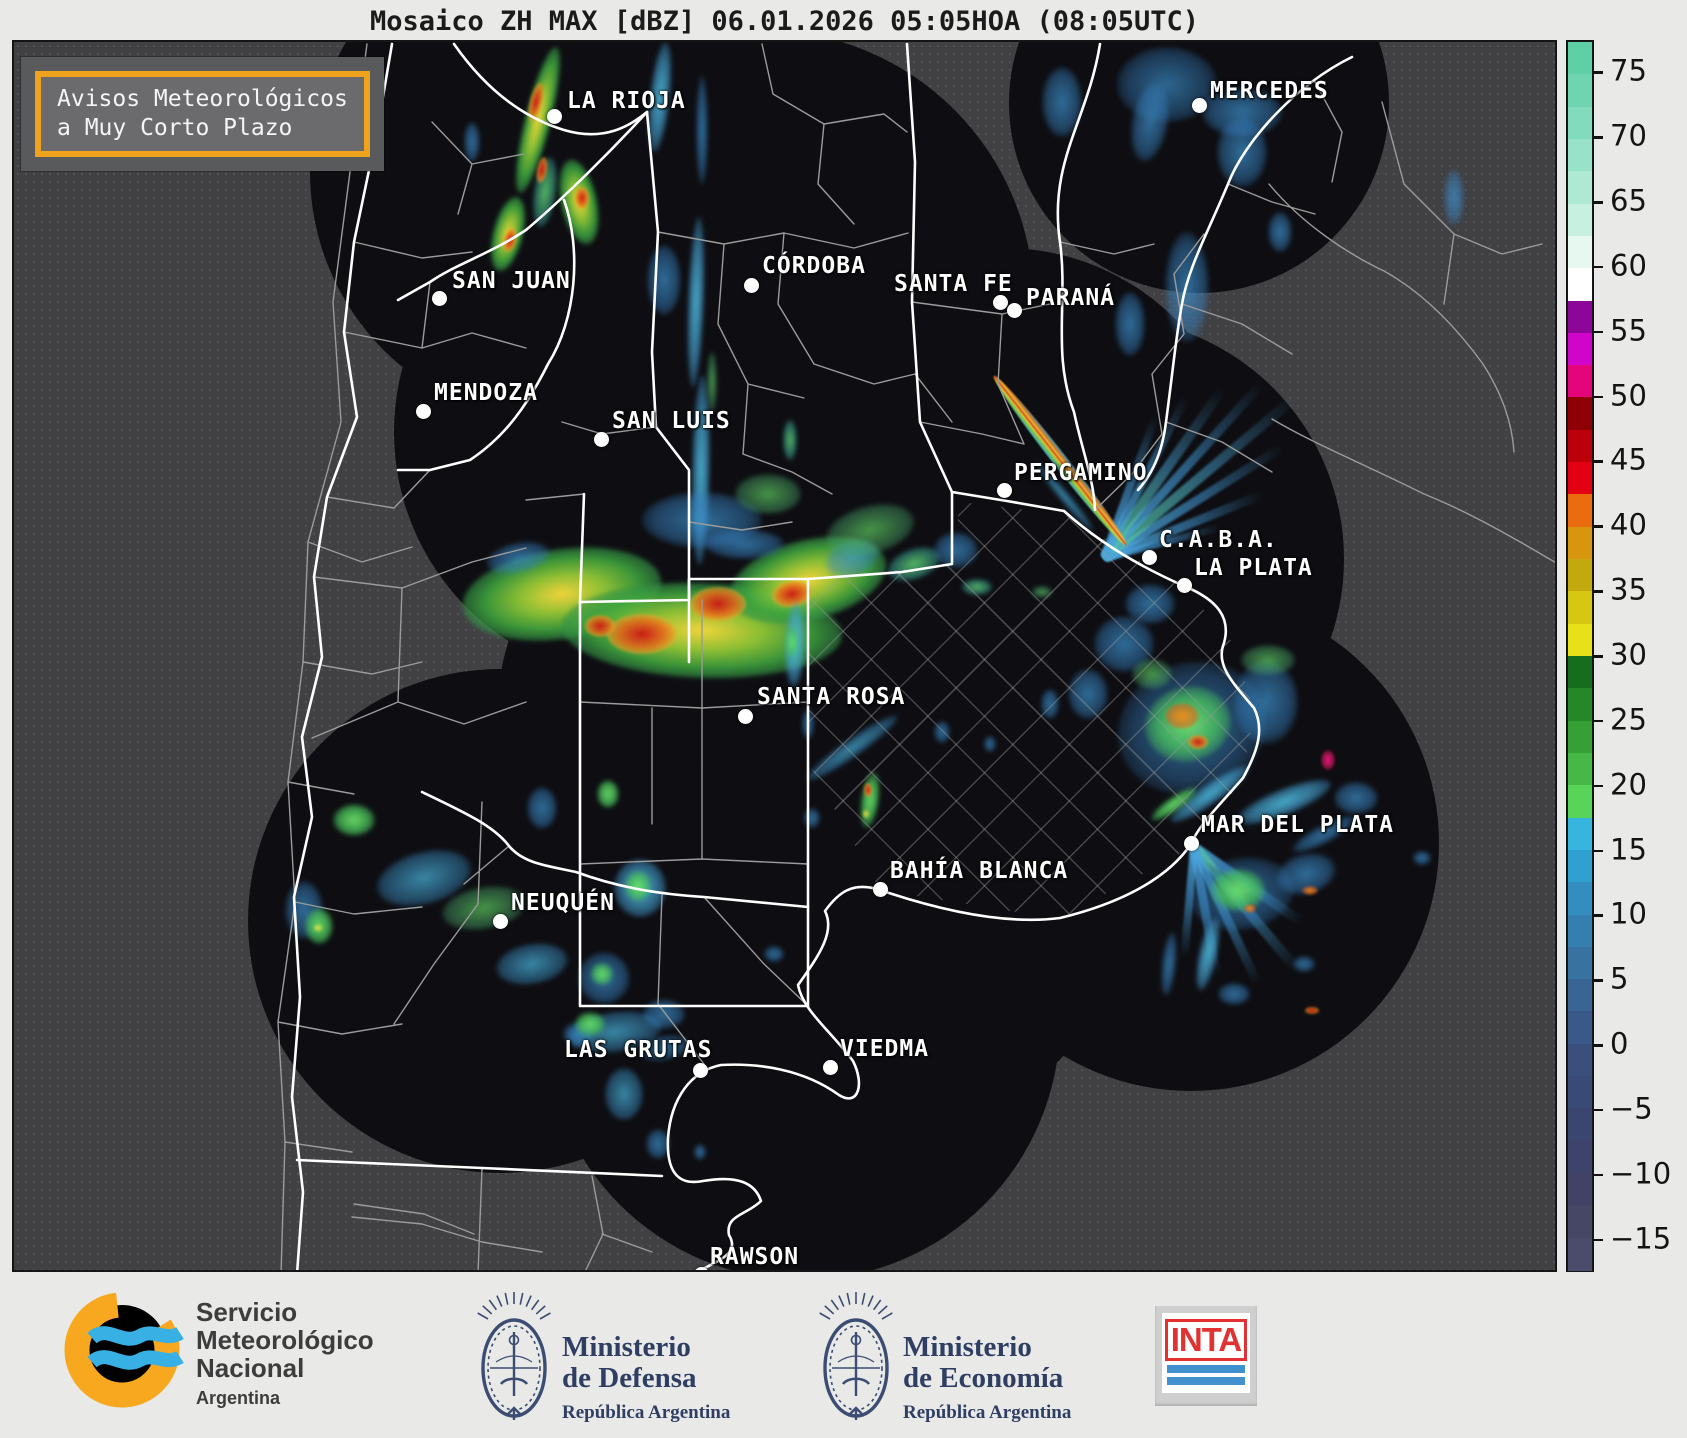 This screenshot has height=1438, width=1687. I want to click on city-dot-c-rdoba, so click(751, 285).